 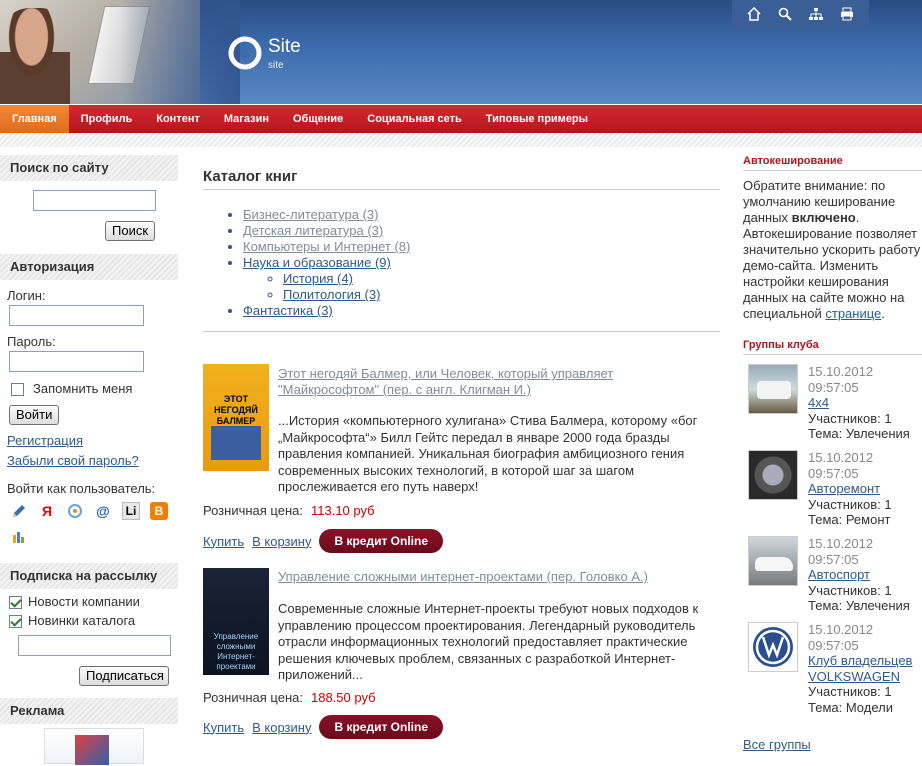 What do you see at coordinates (89, 711) in the screenshot?
I see `ads-block-title: Реклама` at bounding box center [89, 711].